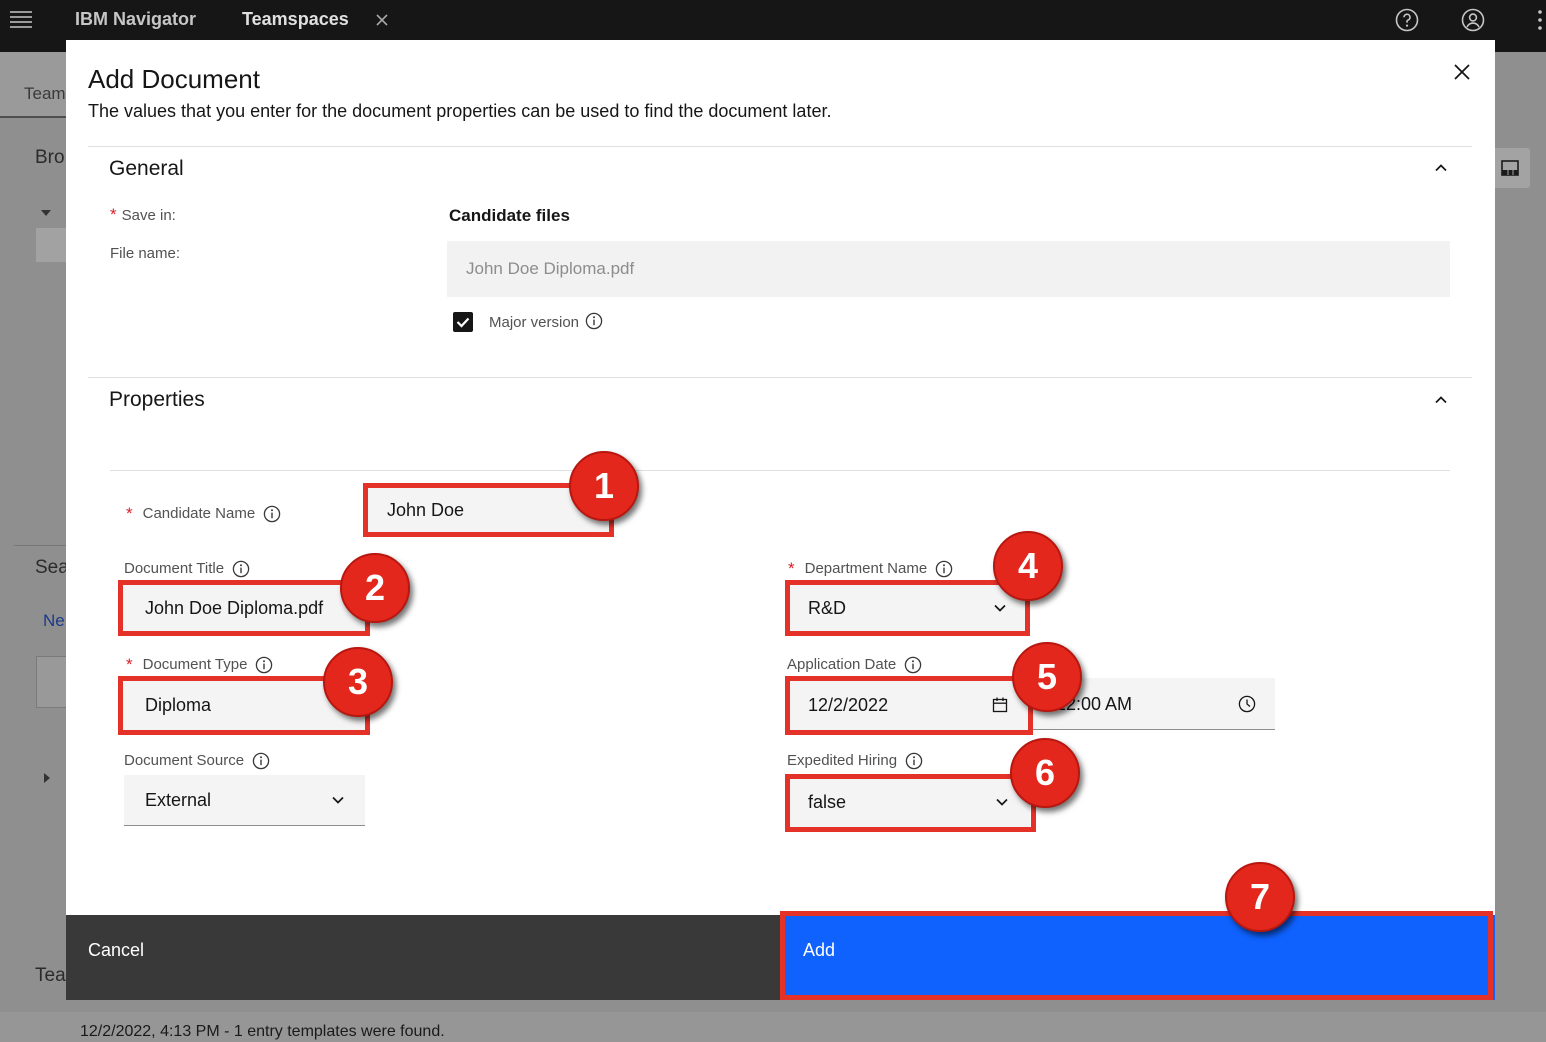  Describe the element at coordinates (50, 157) in the screenshot. I see `background-browse-heading: Bro` at that location.